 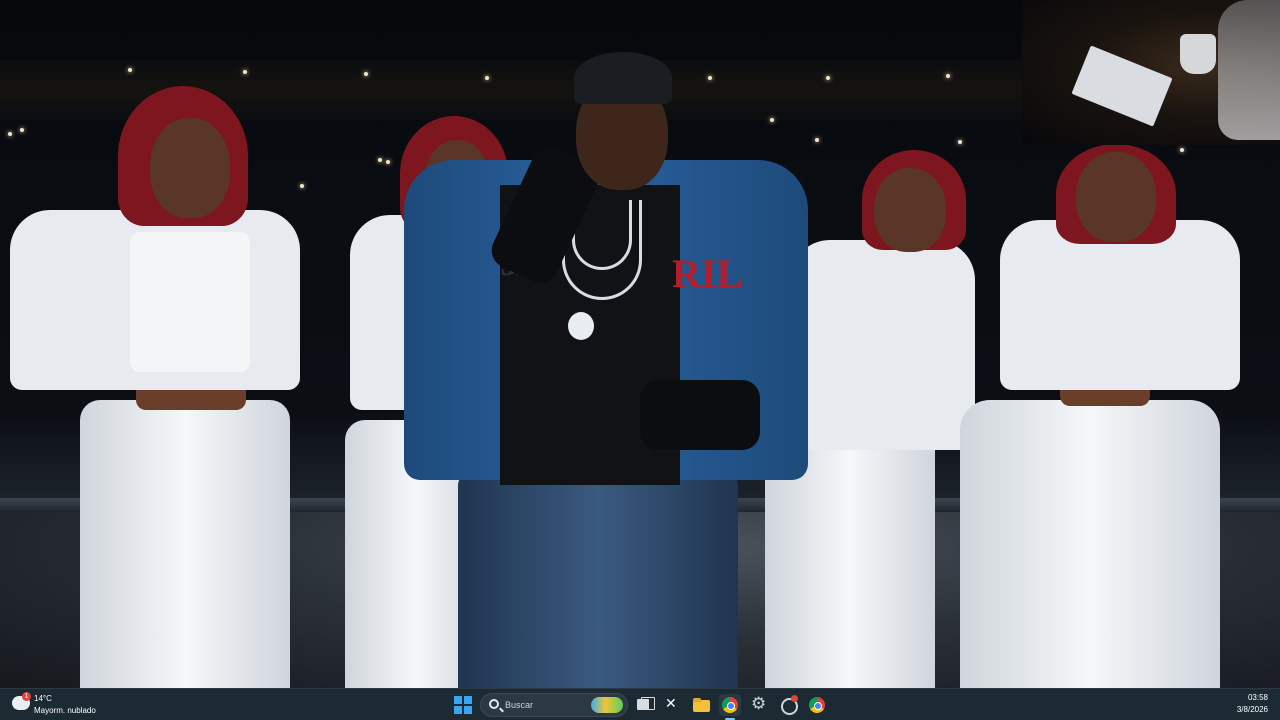 What do you see at coordinates (26, 696) in the screenshot?
I see `notification-badge: 1` at bounding box center [26, 696].